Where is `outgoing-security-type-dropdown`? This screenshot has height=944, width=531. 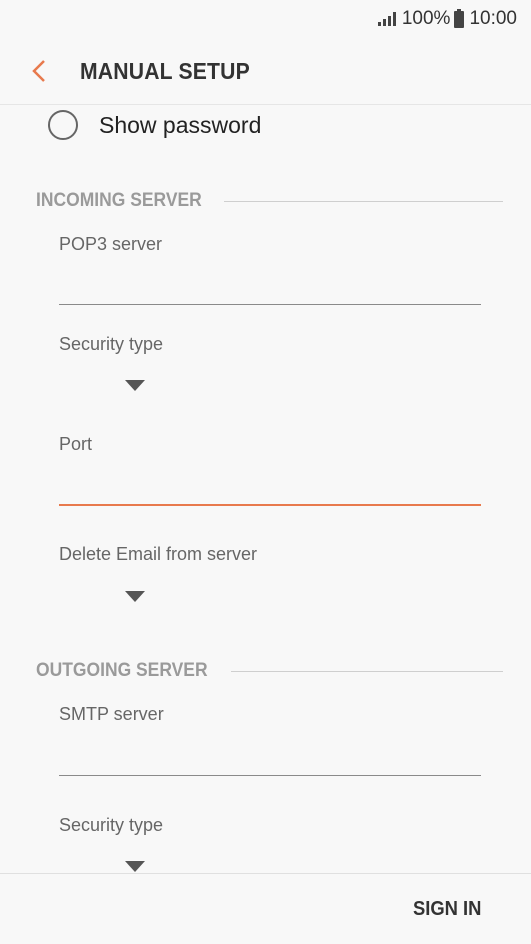
outgoing-security-type-dropdown is located at coordinates (135, 862).